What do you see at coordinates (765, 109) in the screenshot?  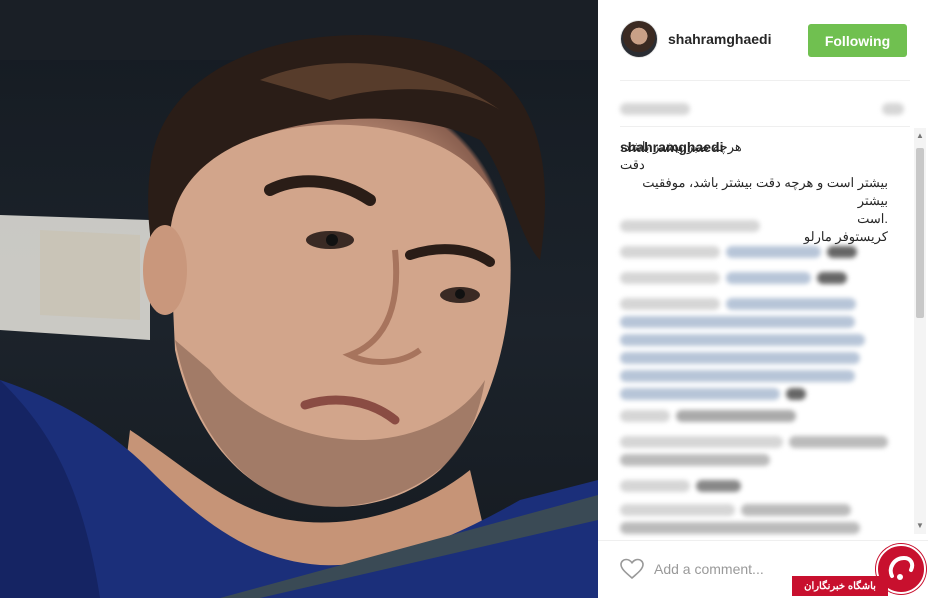 I see `likes-count-blurred` at bounding box center [765, 109].